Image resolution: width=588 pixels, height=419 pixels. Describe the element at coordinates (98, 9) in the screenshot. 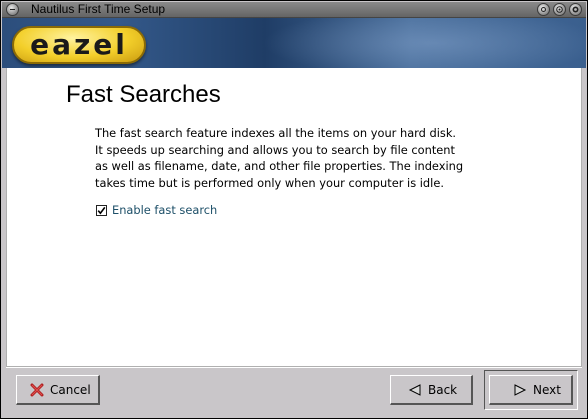

I see `window-title: Nautilus First Time Setup` at that location.